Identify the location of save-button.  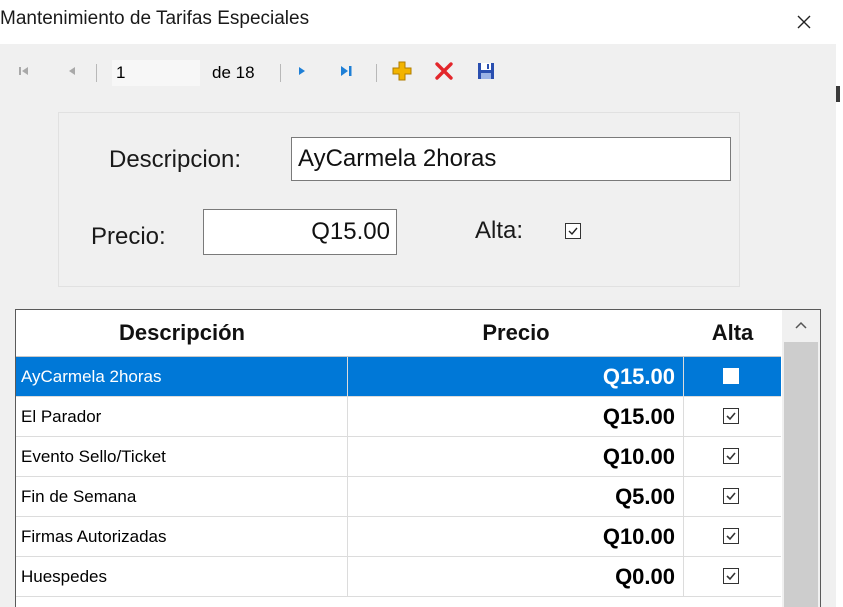
(486, 71).